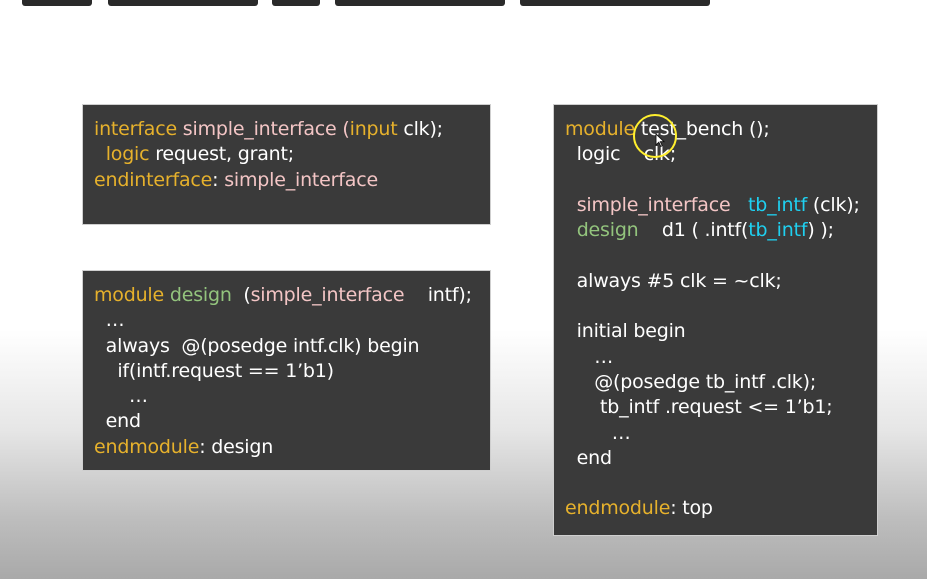  Describe the element at coordinates (438, 295) in the screenshot. I see `code-token: intf);` at that location.